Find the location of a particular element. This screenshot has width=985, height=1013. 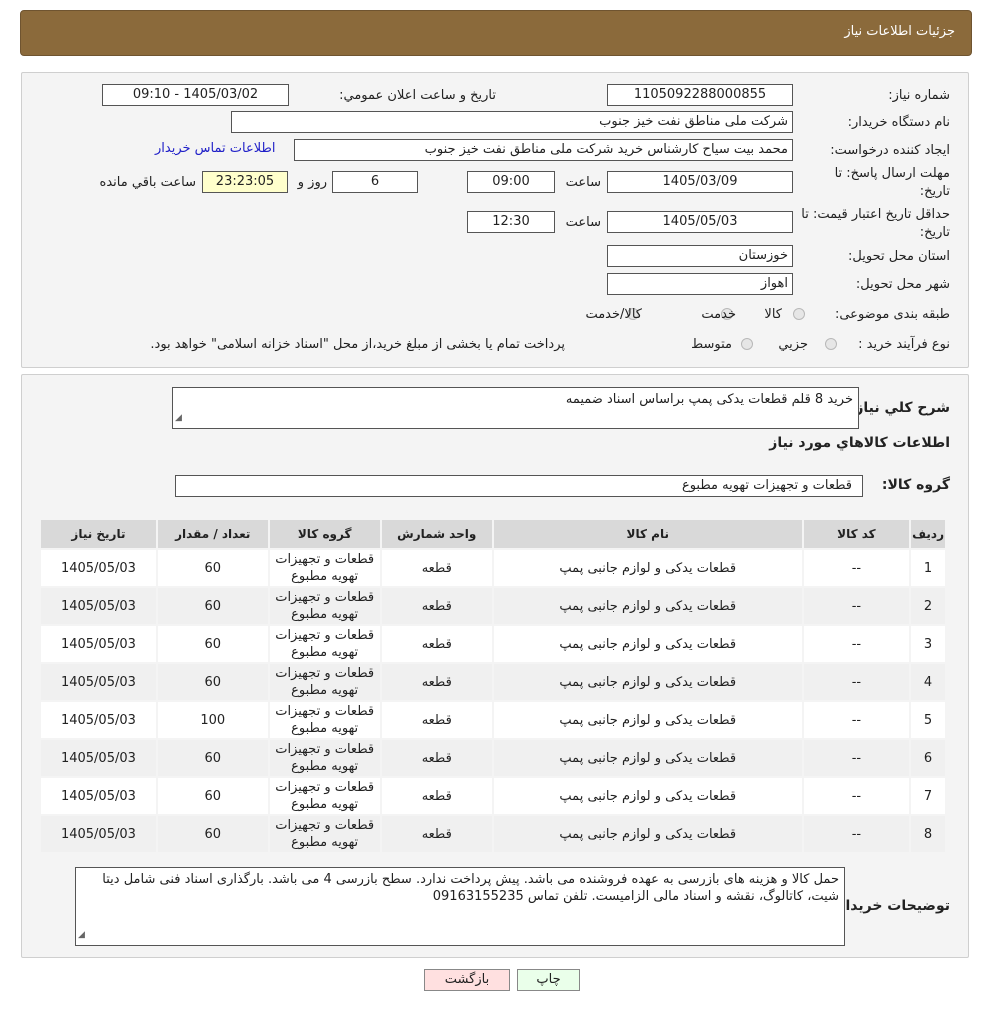

category-option-goods-service: کالا/خدمت is located at coordinates (613, 314).